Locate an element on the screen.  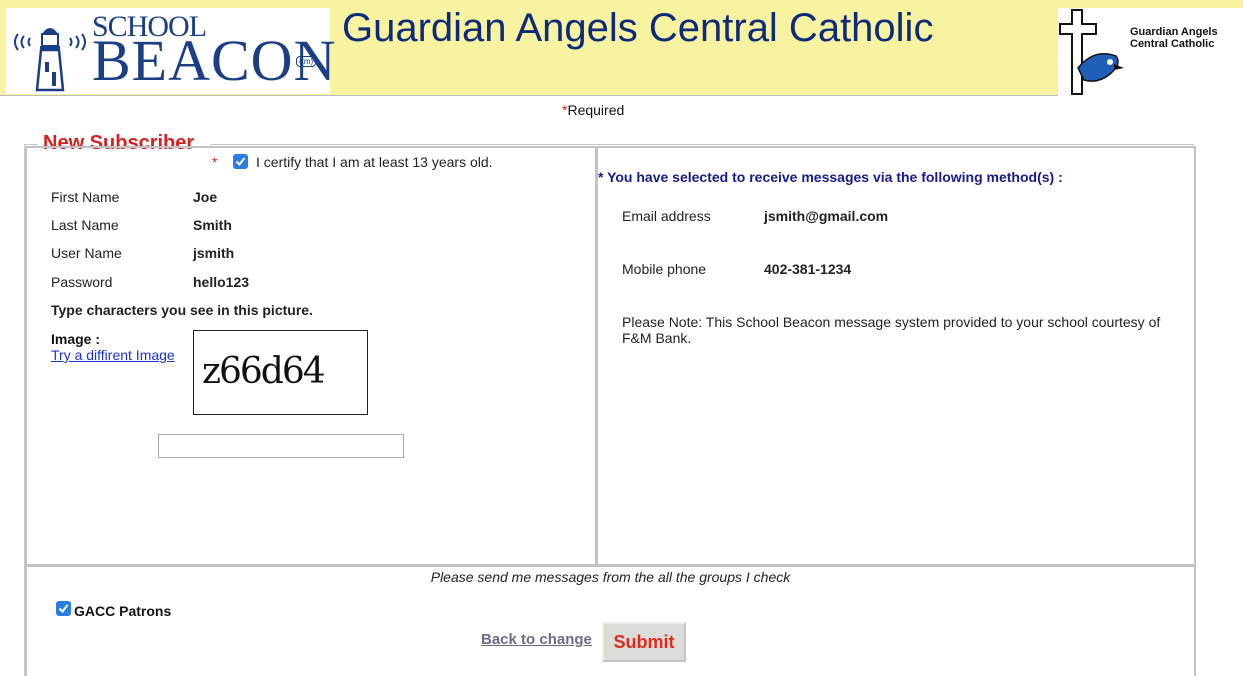
captcha-input is located at coordinates (281, 446).